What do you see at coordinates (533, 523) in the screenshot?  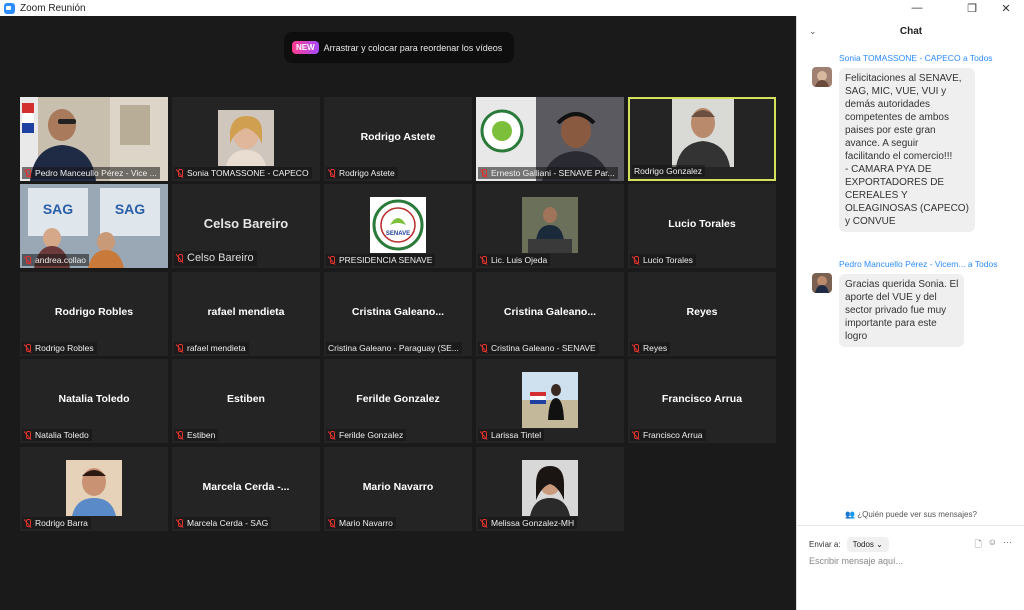 I see `participant-name: Melissa Gonzalez-MH` at bounding box center [533, 523].